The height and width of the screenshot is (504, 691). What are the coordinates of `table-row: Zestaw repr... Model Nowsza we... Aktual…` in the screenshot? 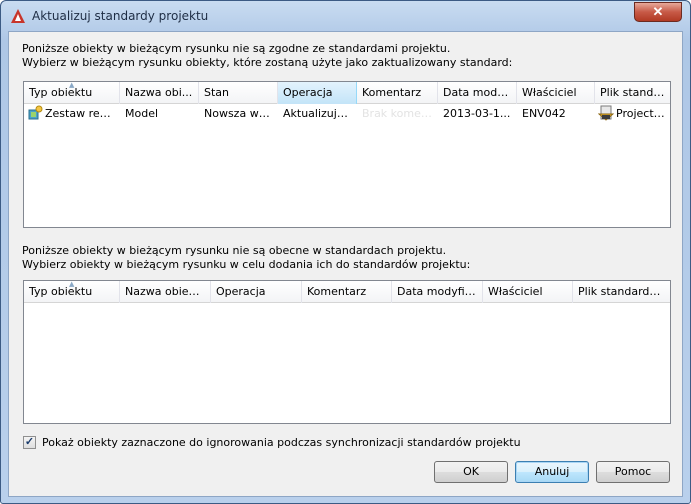 It's located at (347, 114).